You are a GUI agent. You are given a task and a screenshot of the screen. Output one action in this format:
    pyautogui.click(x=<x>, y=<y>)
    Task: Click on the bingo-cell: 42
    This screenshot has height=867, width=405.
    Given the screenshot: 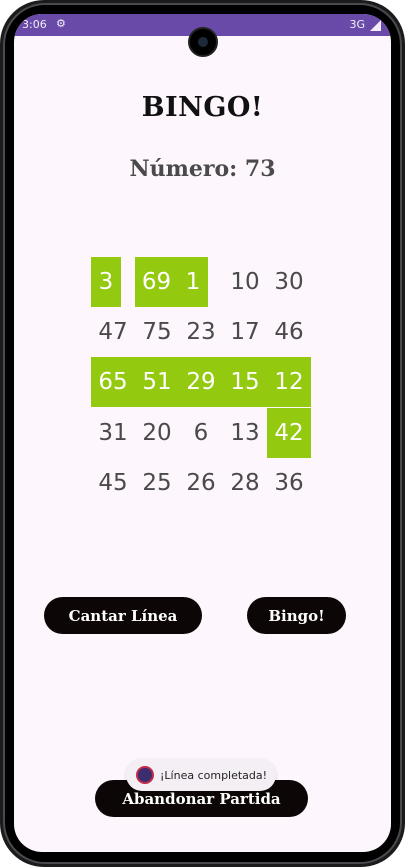 What is the action you would take?
    pyautogui.click(x=289, y=433)
    